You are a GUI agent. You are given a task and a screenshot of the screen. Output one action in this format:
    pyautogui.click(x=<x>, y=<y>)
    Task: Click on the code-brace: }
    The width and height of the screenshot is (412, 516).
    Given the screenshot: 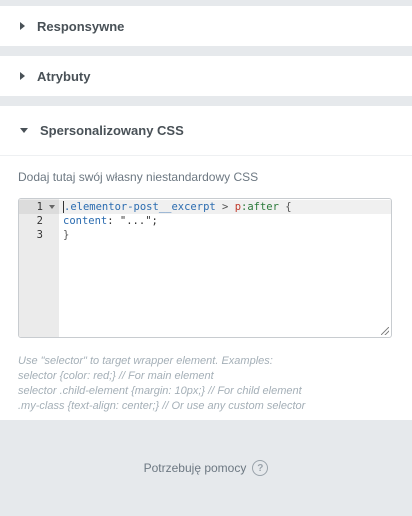 What is the action you would take?
    pyautogui.click(x=66, y=235)
    